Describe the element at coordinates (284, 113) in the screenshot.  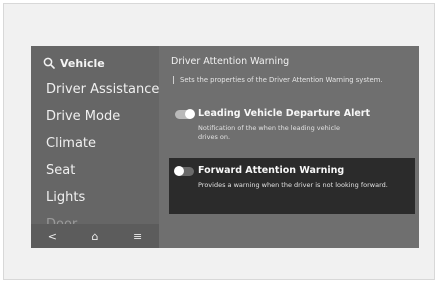
I see `setting-title: Leading Vehicle Departure Alert` at that location.